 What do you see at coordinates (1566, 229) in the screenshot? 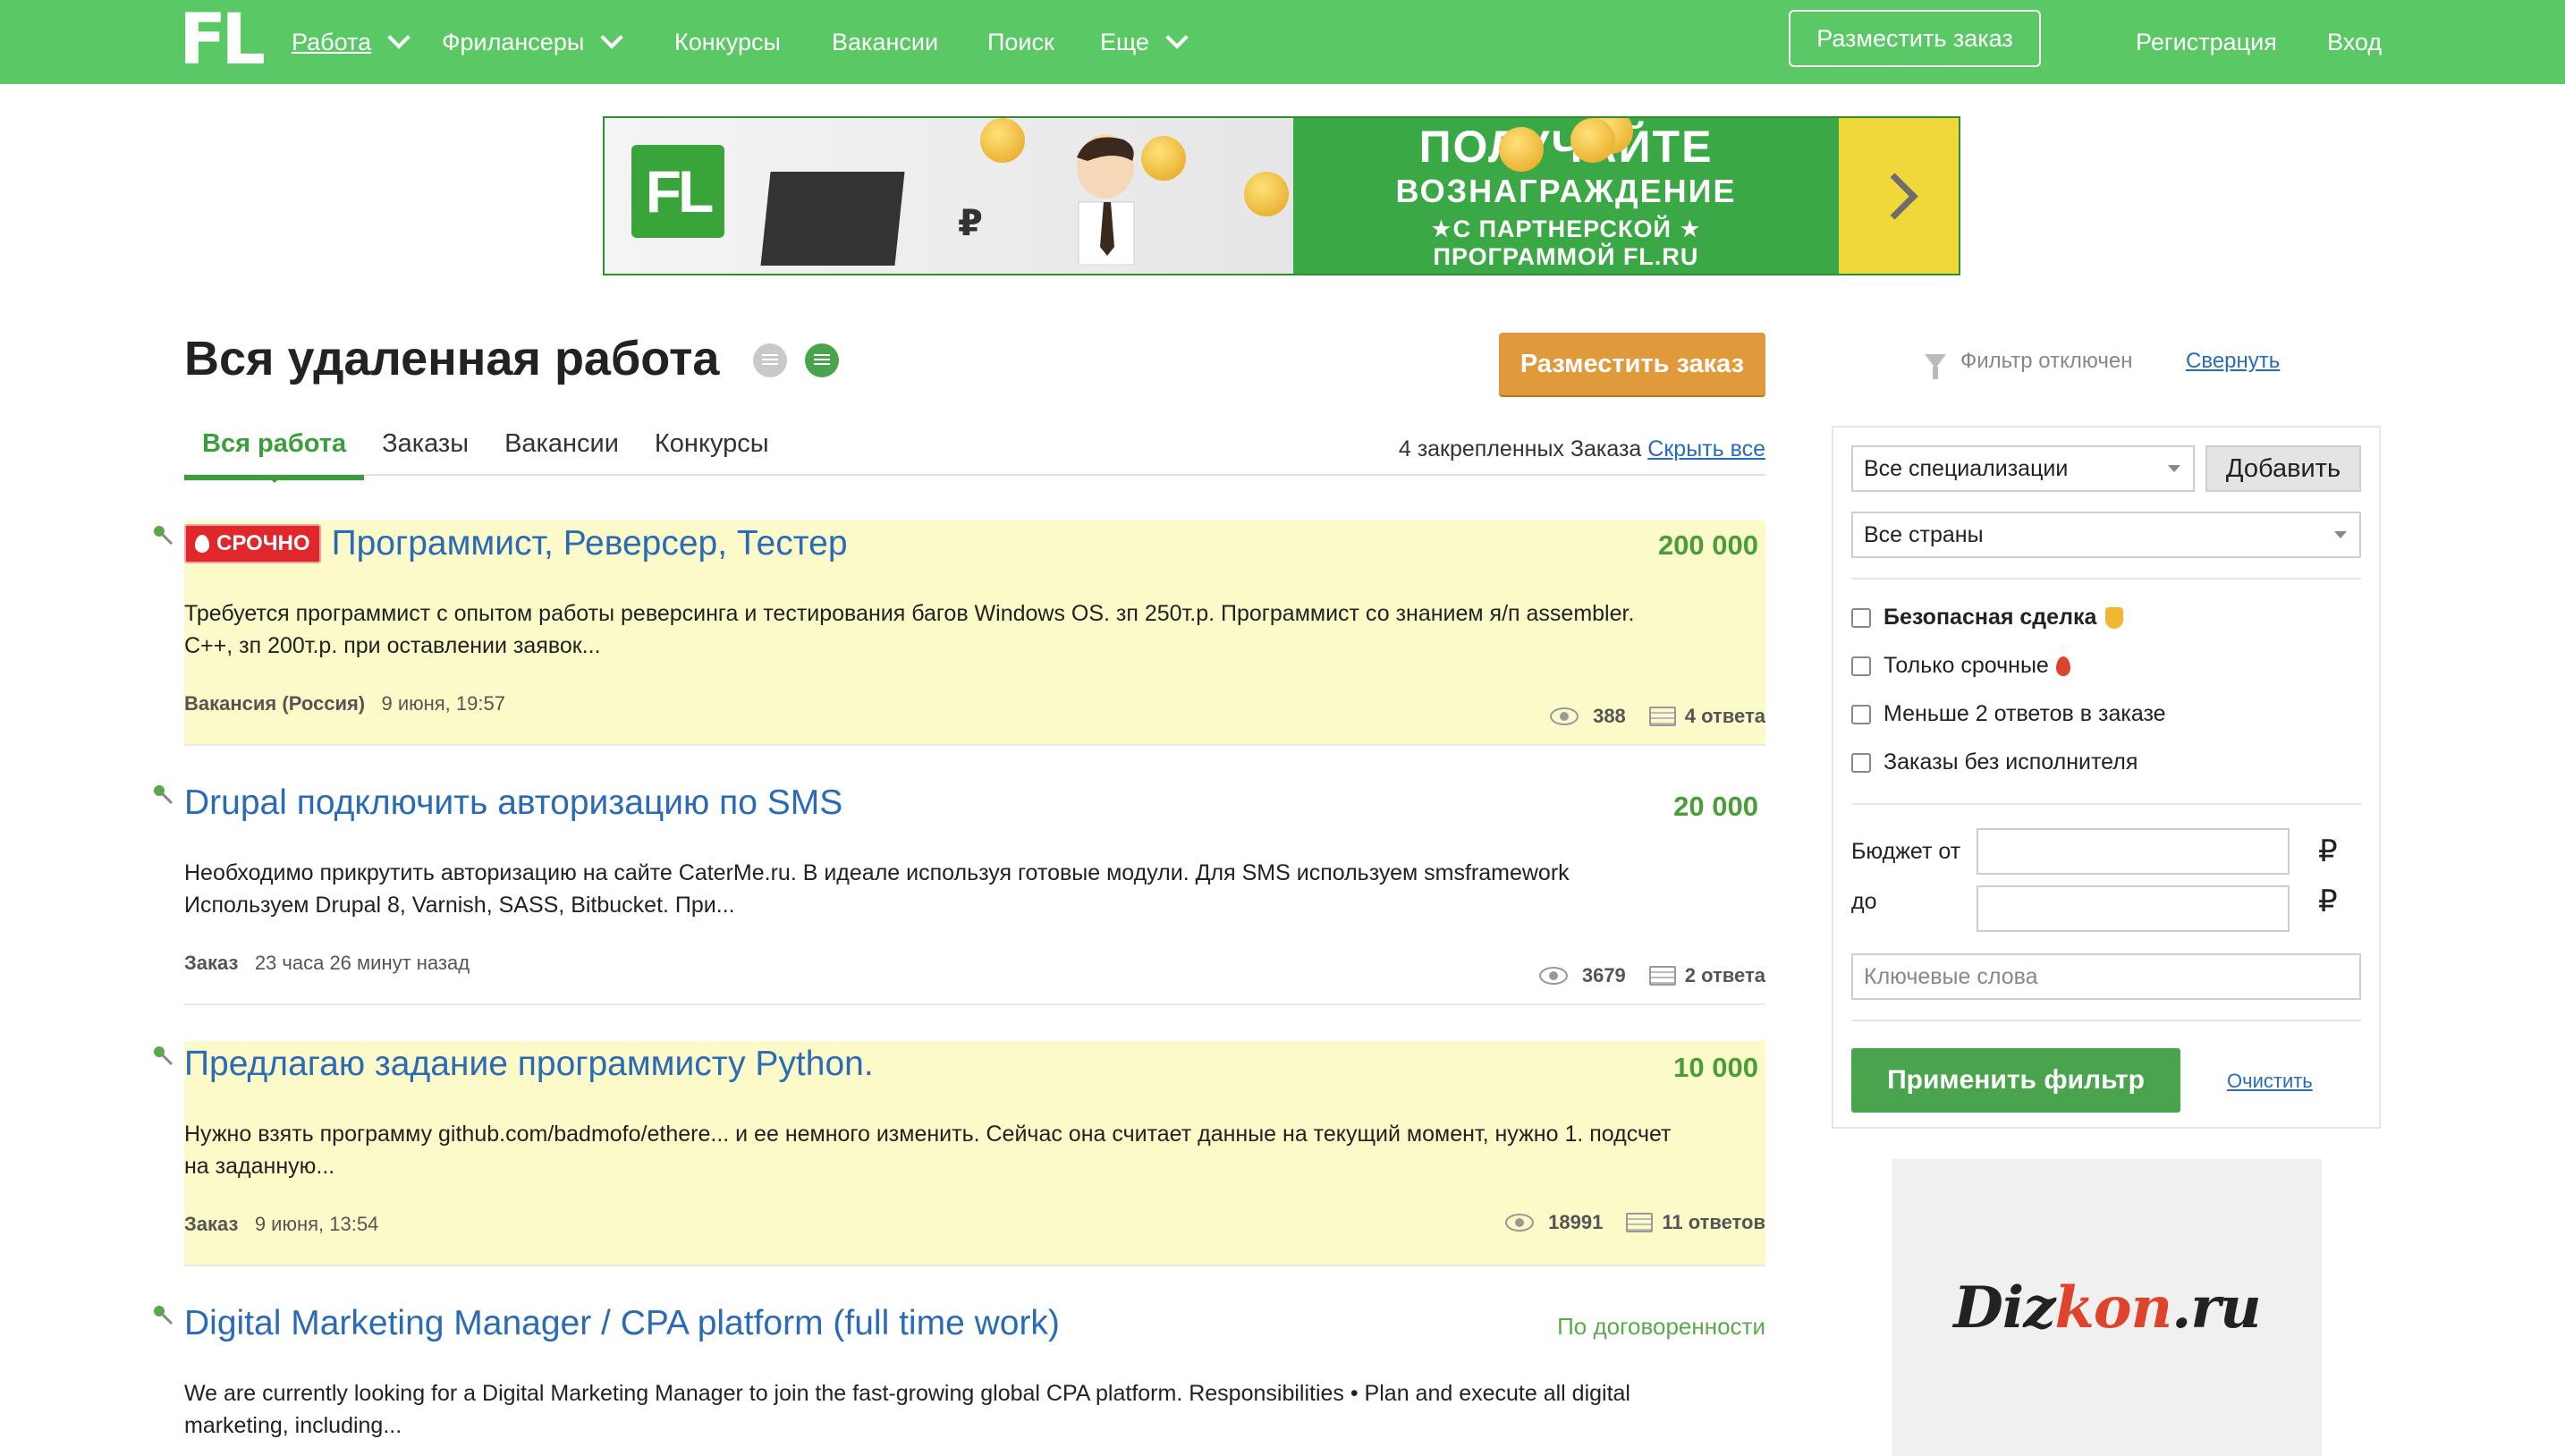
I see `banner-line3: ★С ПАРТНЕРСКОЙ ★` at bounding box center [1566, 229].